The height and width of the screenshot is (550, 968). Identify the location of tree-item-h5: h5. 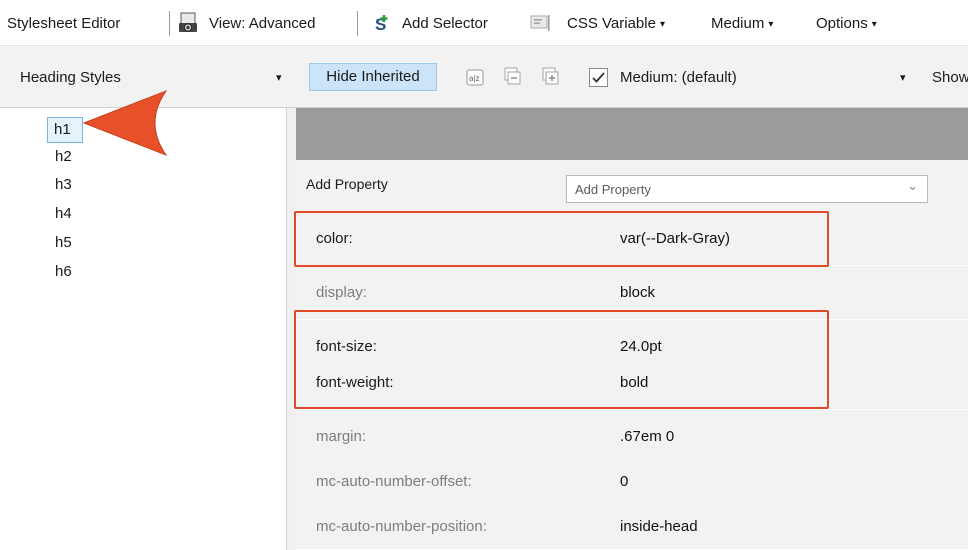
(63, 243).